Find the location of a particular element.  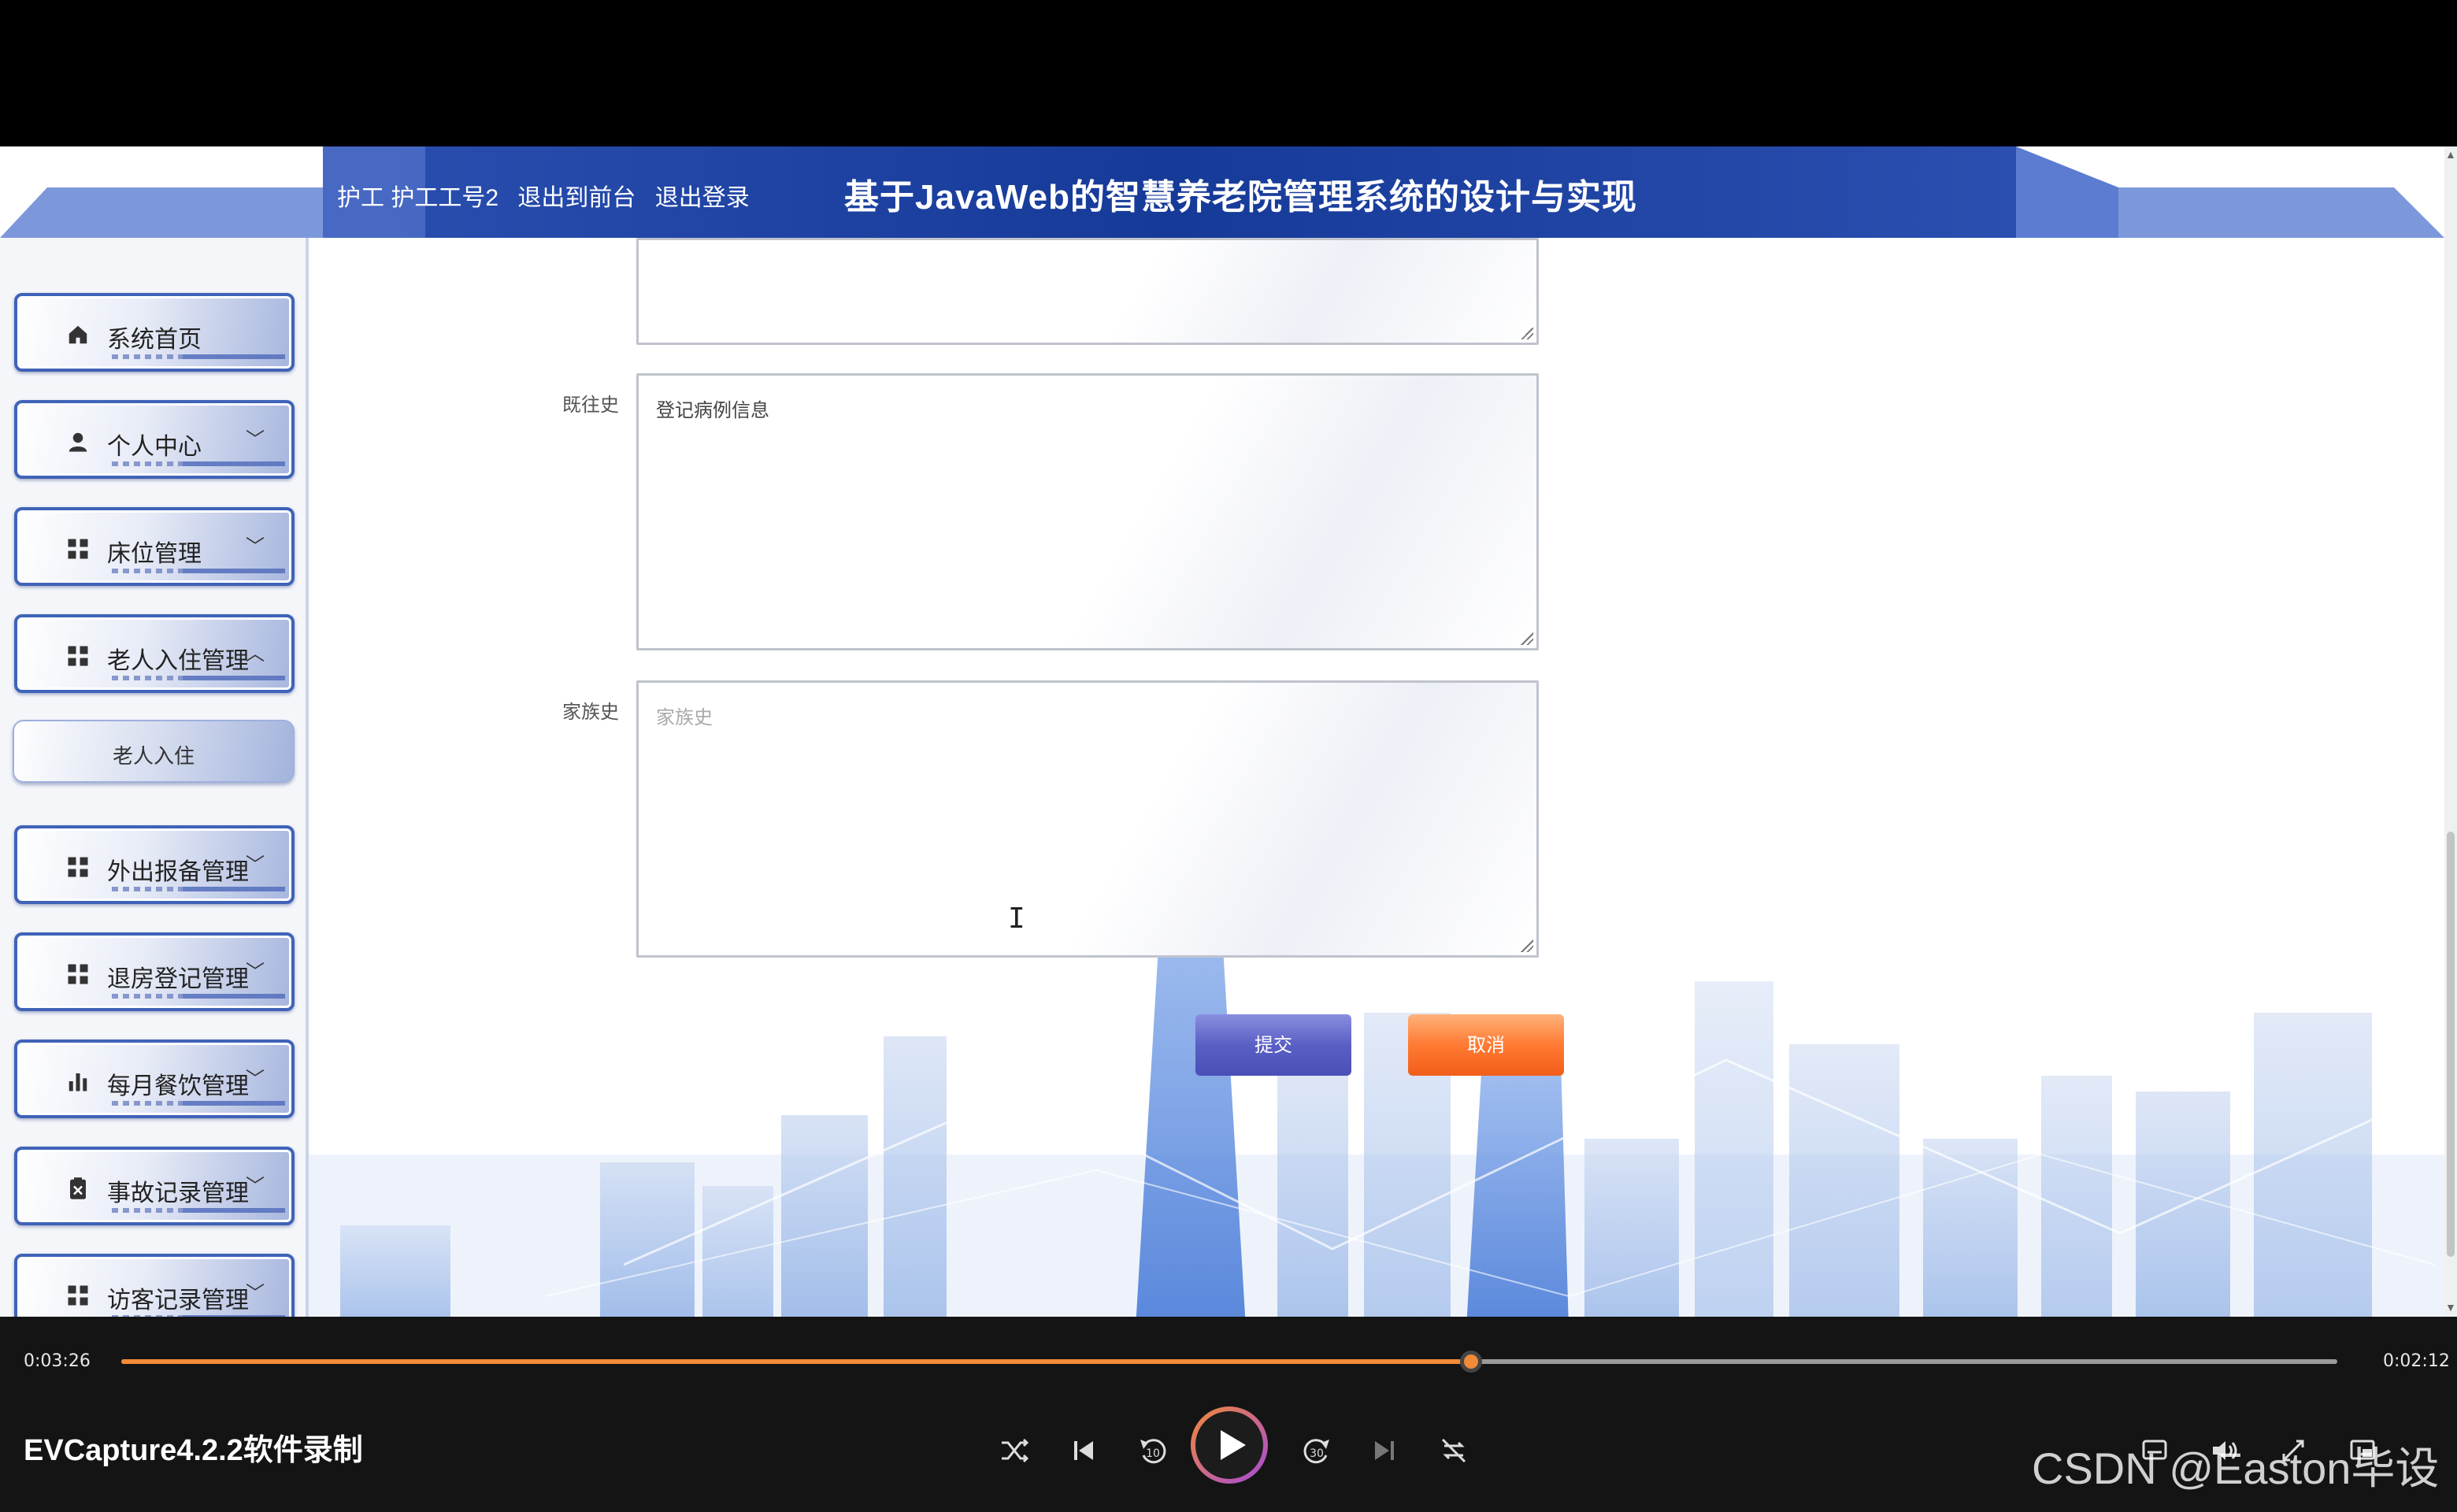

scrollbar-thumb is located at coordinates (2451, 1044).